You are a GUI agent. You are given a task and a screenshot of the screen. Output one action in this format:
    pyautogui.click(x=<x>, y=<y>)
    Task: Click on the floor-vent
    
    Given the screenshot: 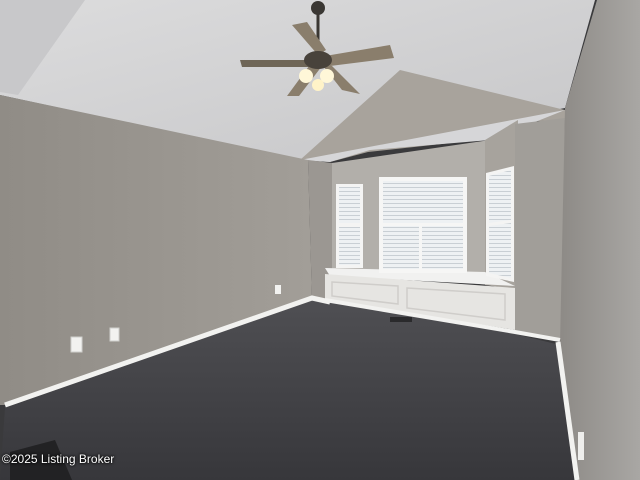 What is the action you would take?
    pyautogui.click(x=401, y=319)
    